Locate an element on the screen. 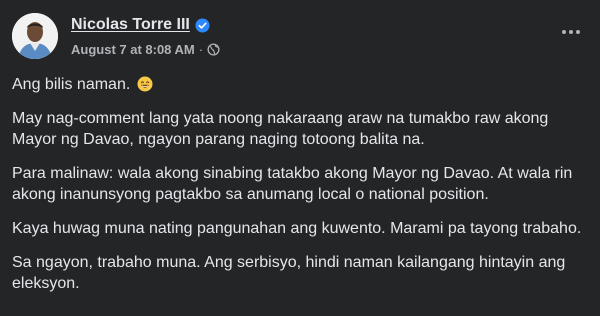  globe-icon is located at coordinates (213, 49).